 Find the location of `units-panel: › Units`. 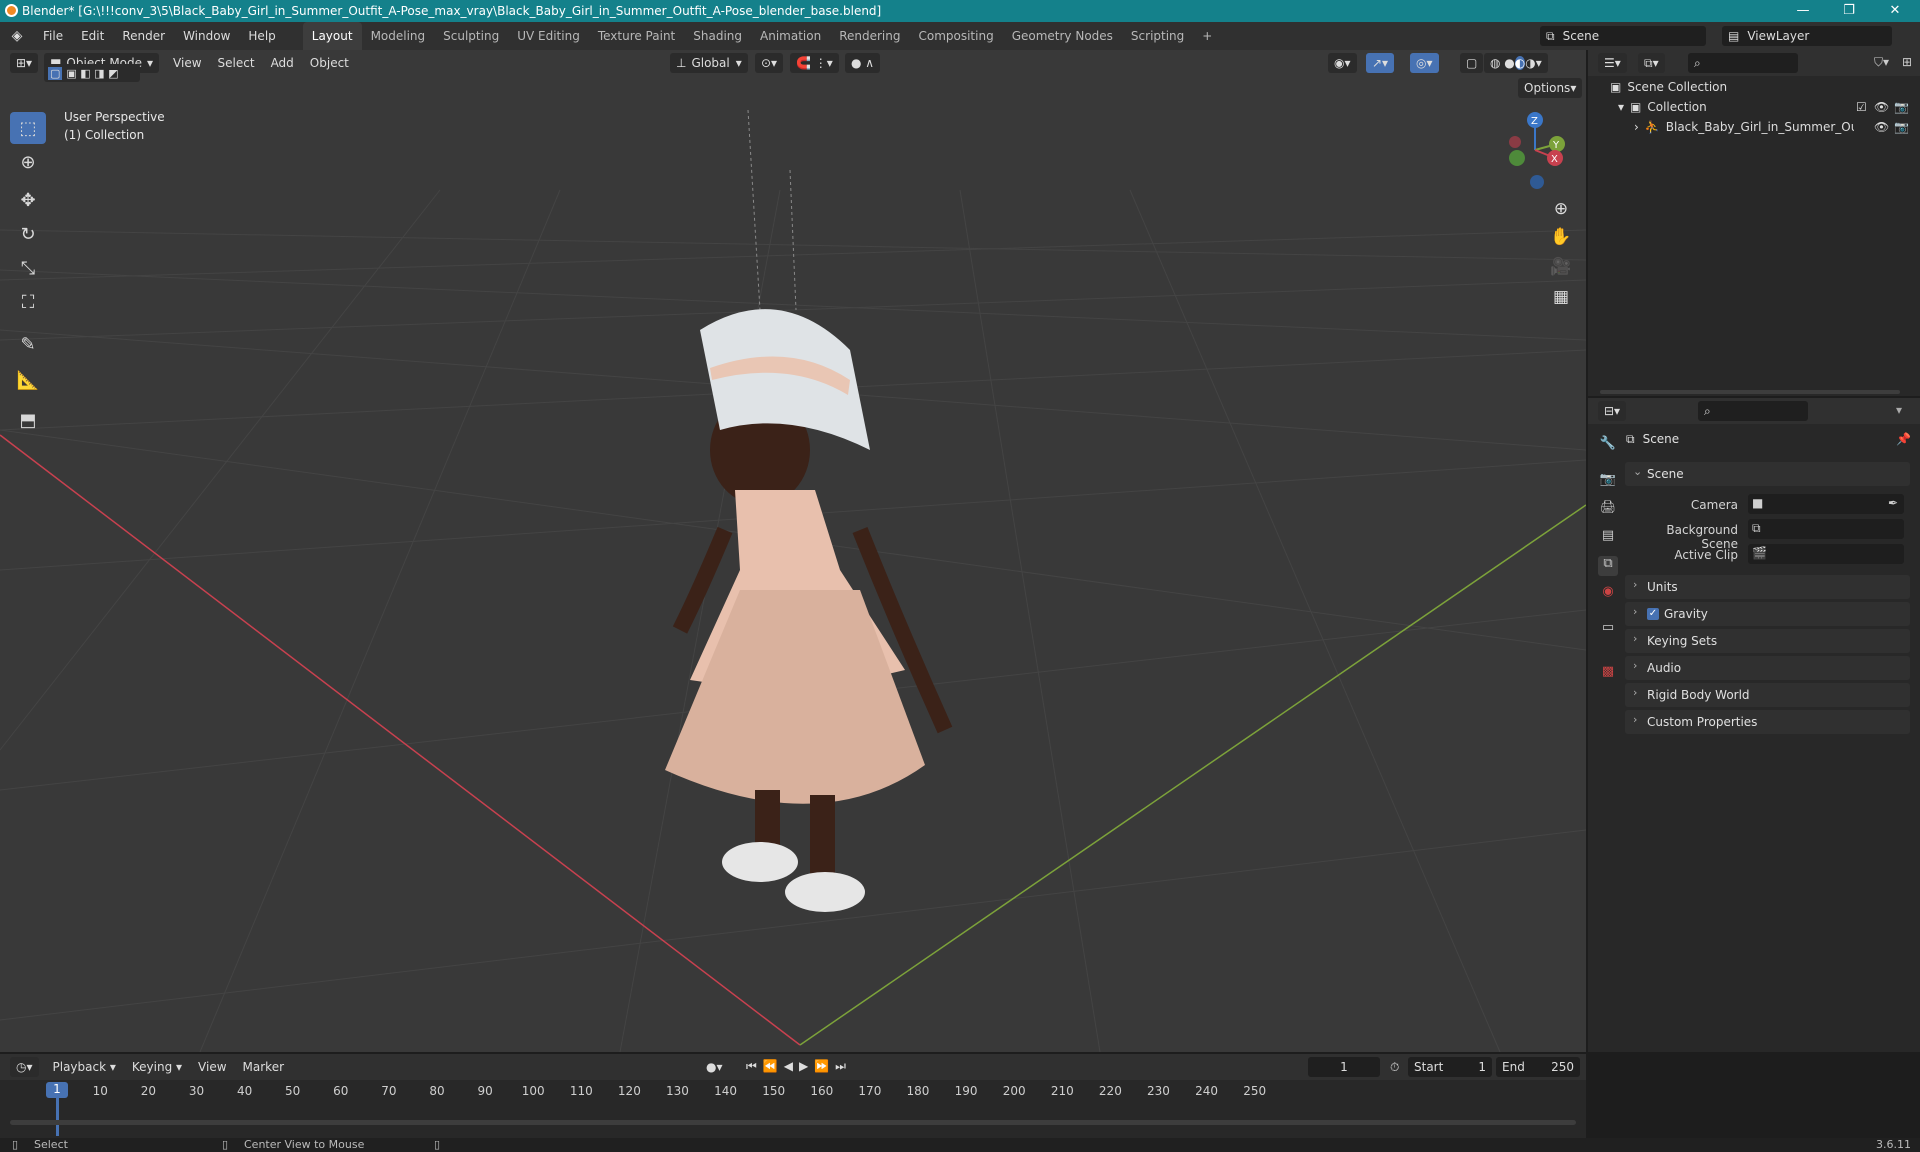

units-panel: › Units is located at coordinates (1767, 587).